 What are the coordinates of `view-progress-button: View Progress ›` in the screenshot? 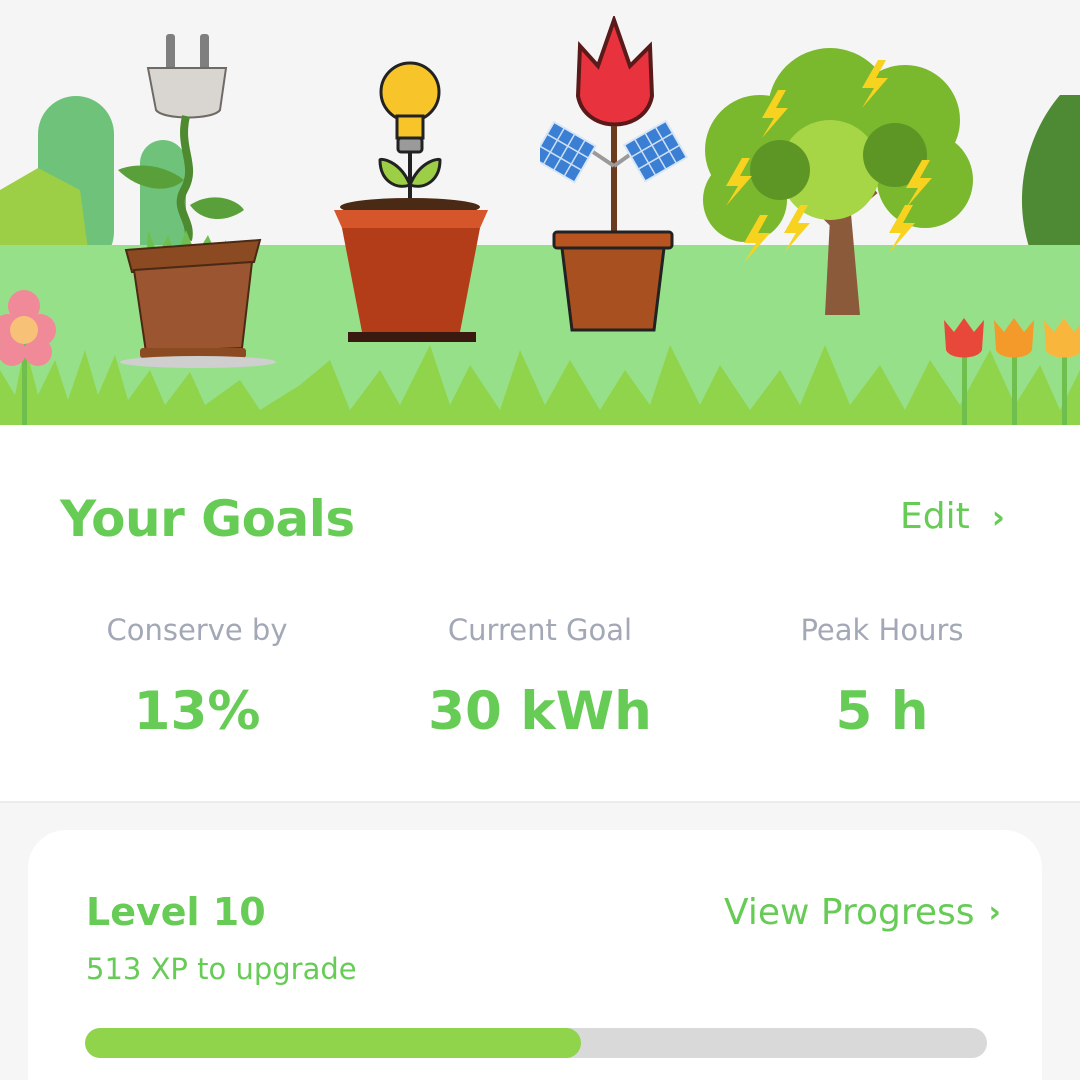 It's located at (862, 912).